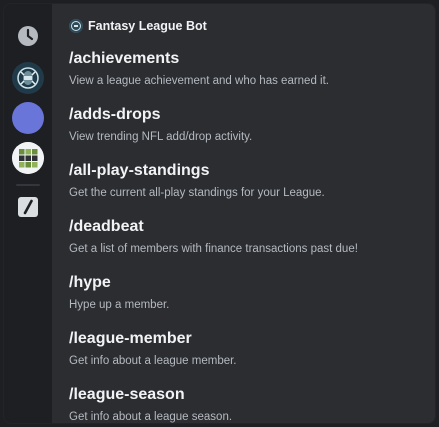 Image resolution: width=439 pixels, height=427 pixels. I want to click on recent-commands-clock-icon, so click(28, 36).